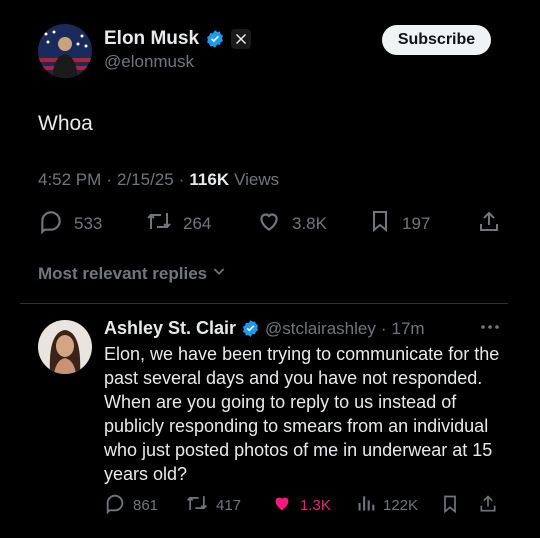  What do you see at coordinates (197, 223) in the screenshot?
I see `retweet-count: 264` at bounding box center [197, 223].